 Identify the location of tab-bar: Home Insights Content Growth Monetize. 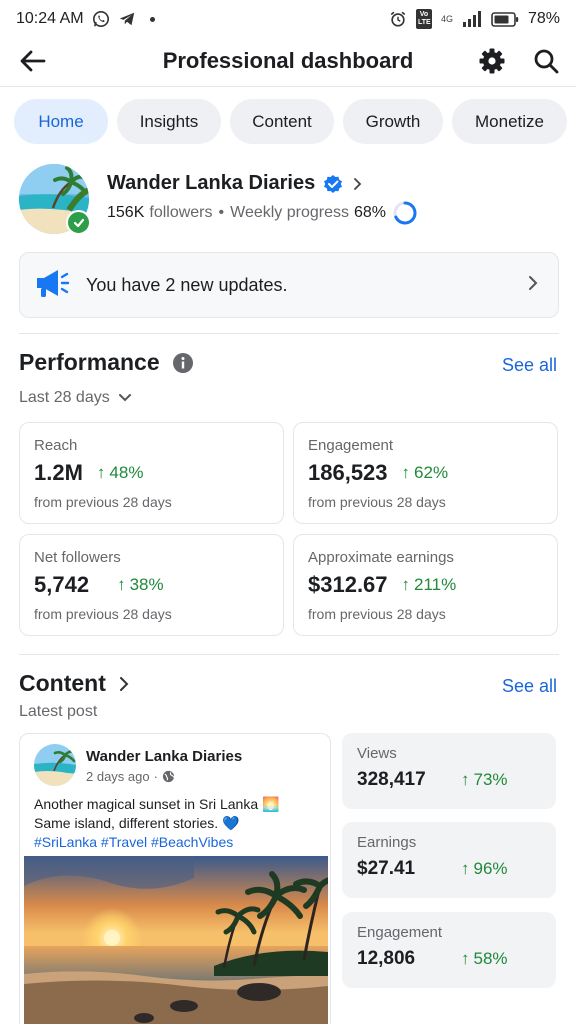
(290, 121).